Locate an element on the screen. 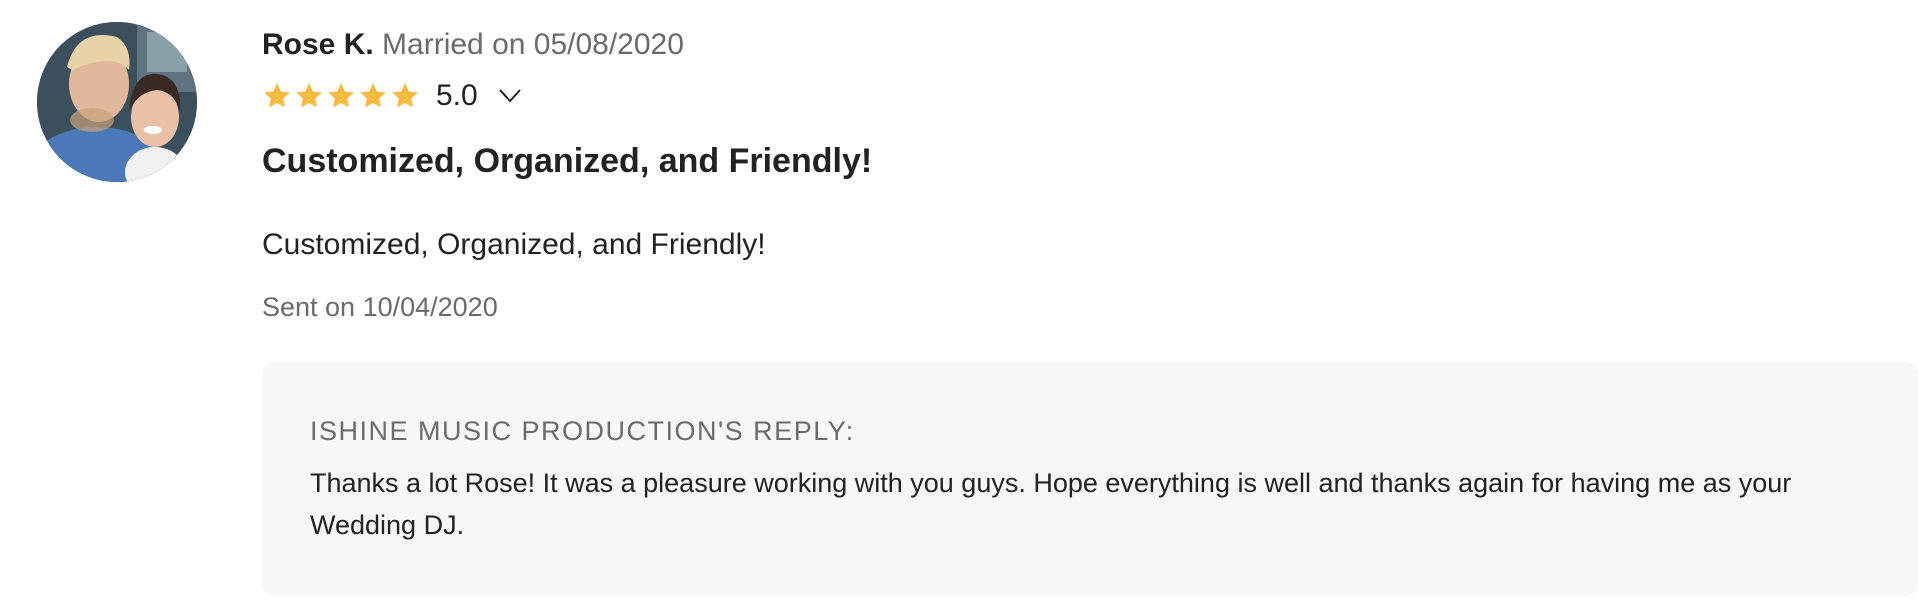 The width and height of the screenshot is (1918, 614). sent-date: Sent on 10/04/2020 is located at coordinates (380, 307).